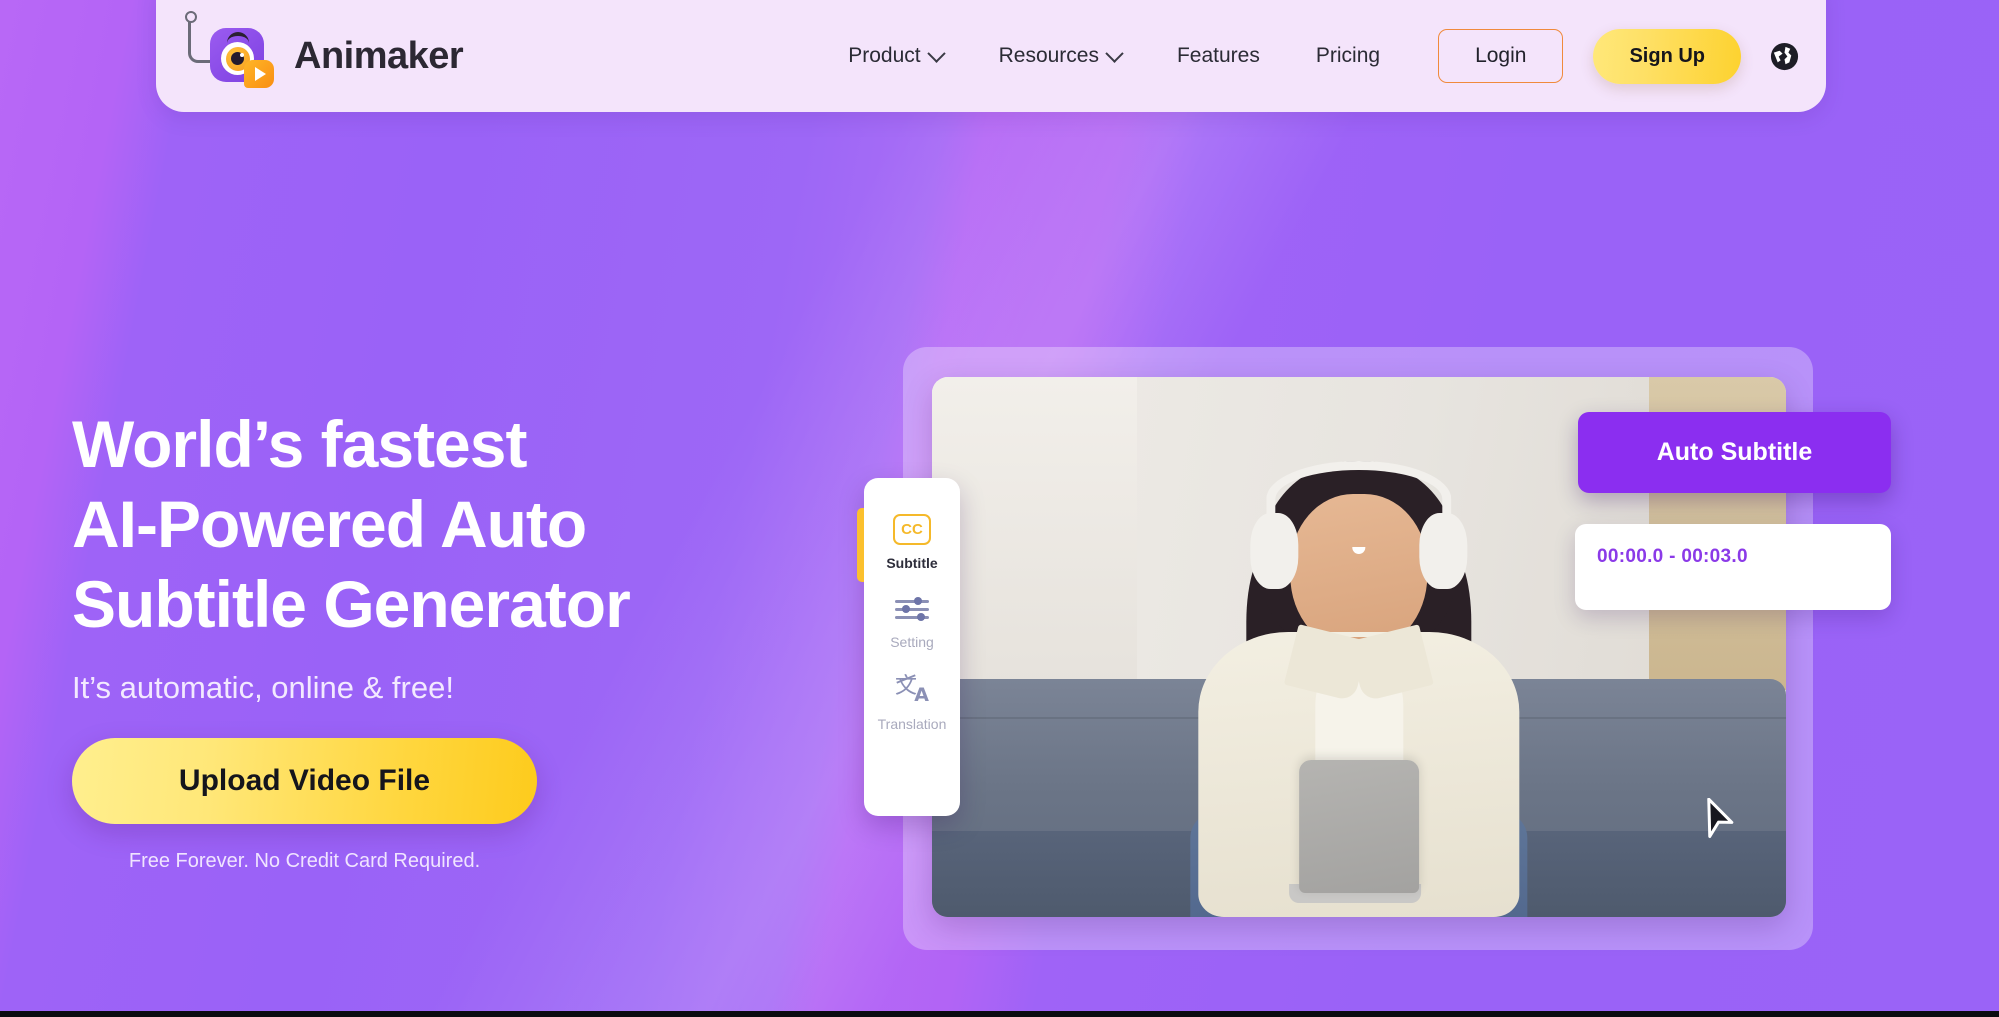  Describe the element at coordinates (1048, 55) in the screenshot. I see `nav-label-resources: Resources` at that location.